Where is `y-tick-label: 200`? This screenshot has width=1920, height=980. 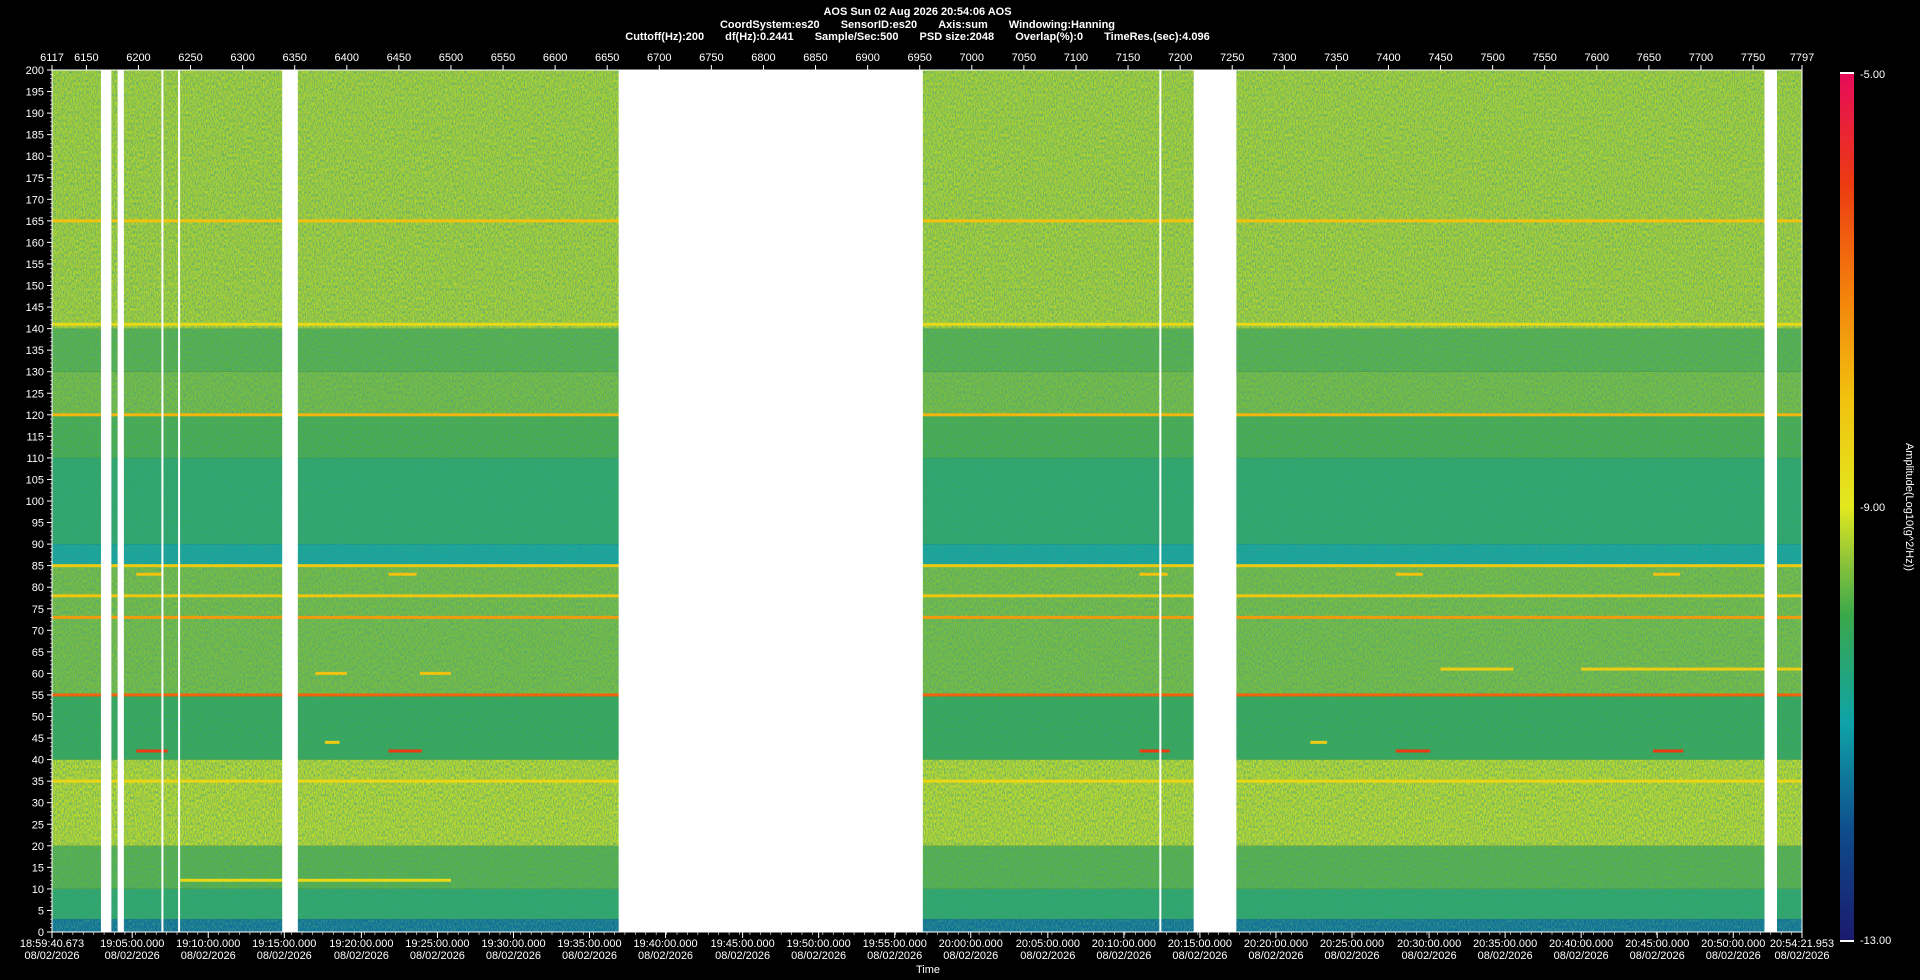 y-tick-label: 200 is located at coordinates (35, 71).